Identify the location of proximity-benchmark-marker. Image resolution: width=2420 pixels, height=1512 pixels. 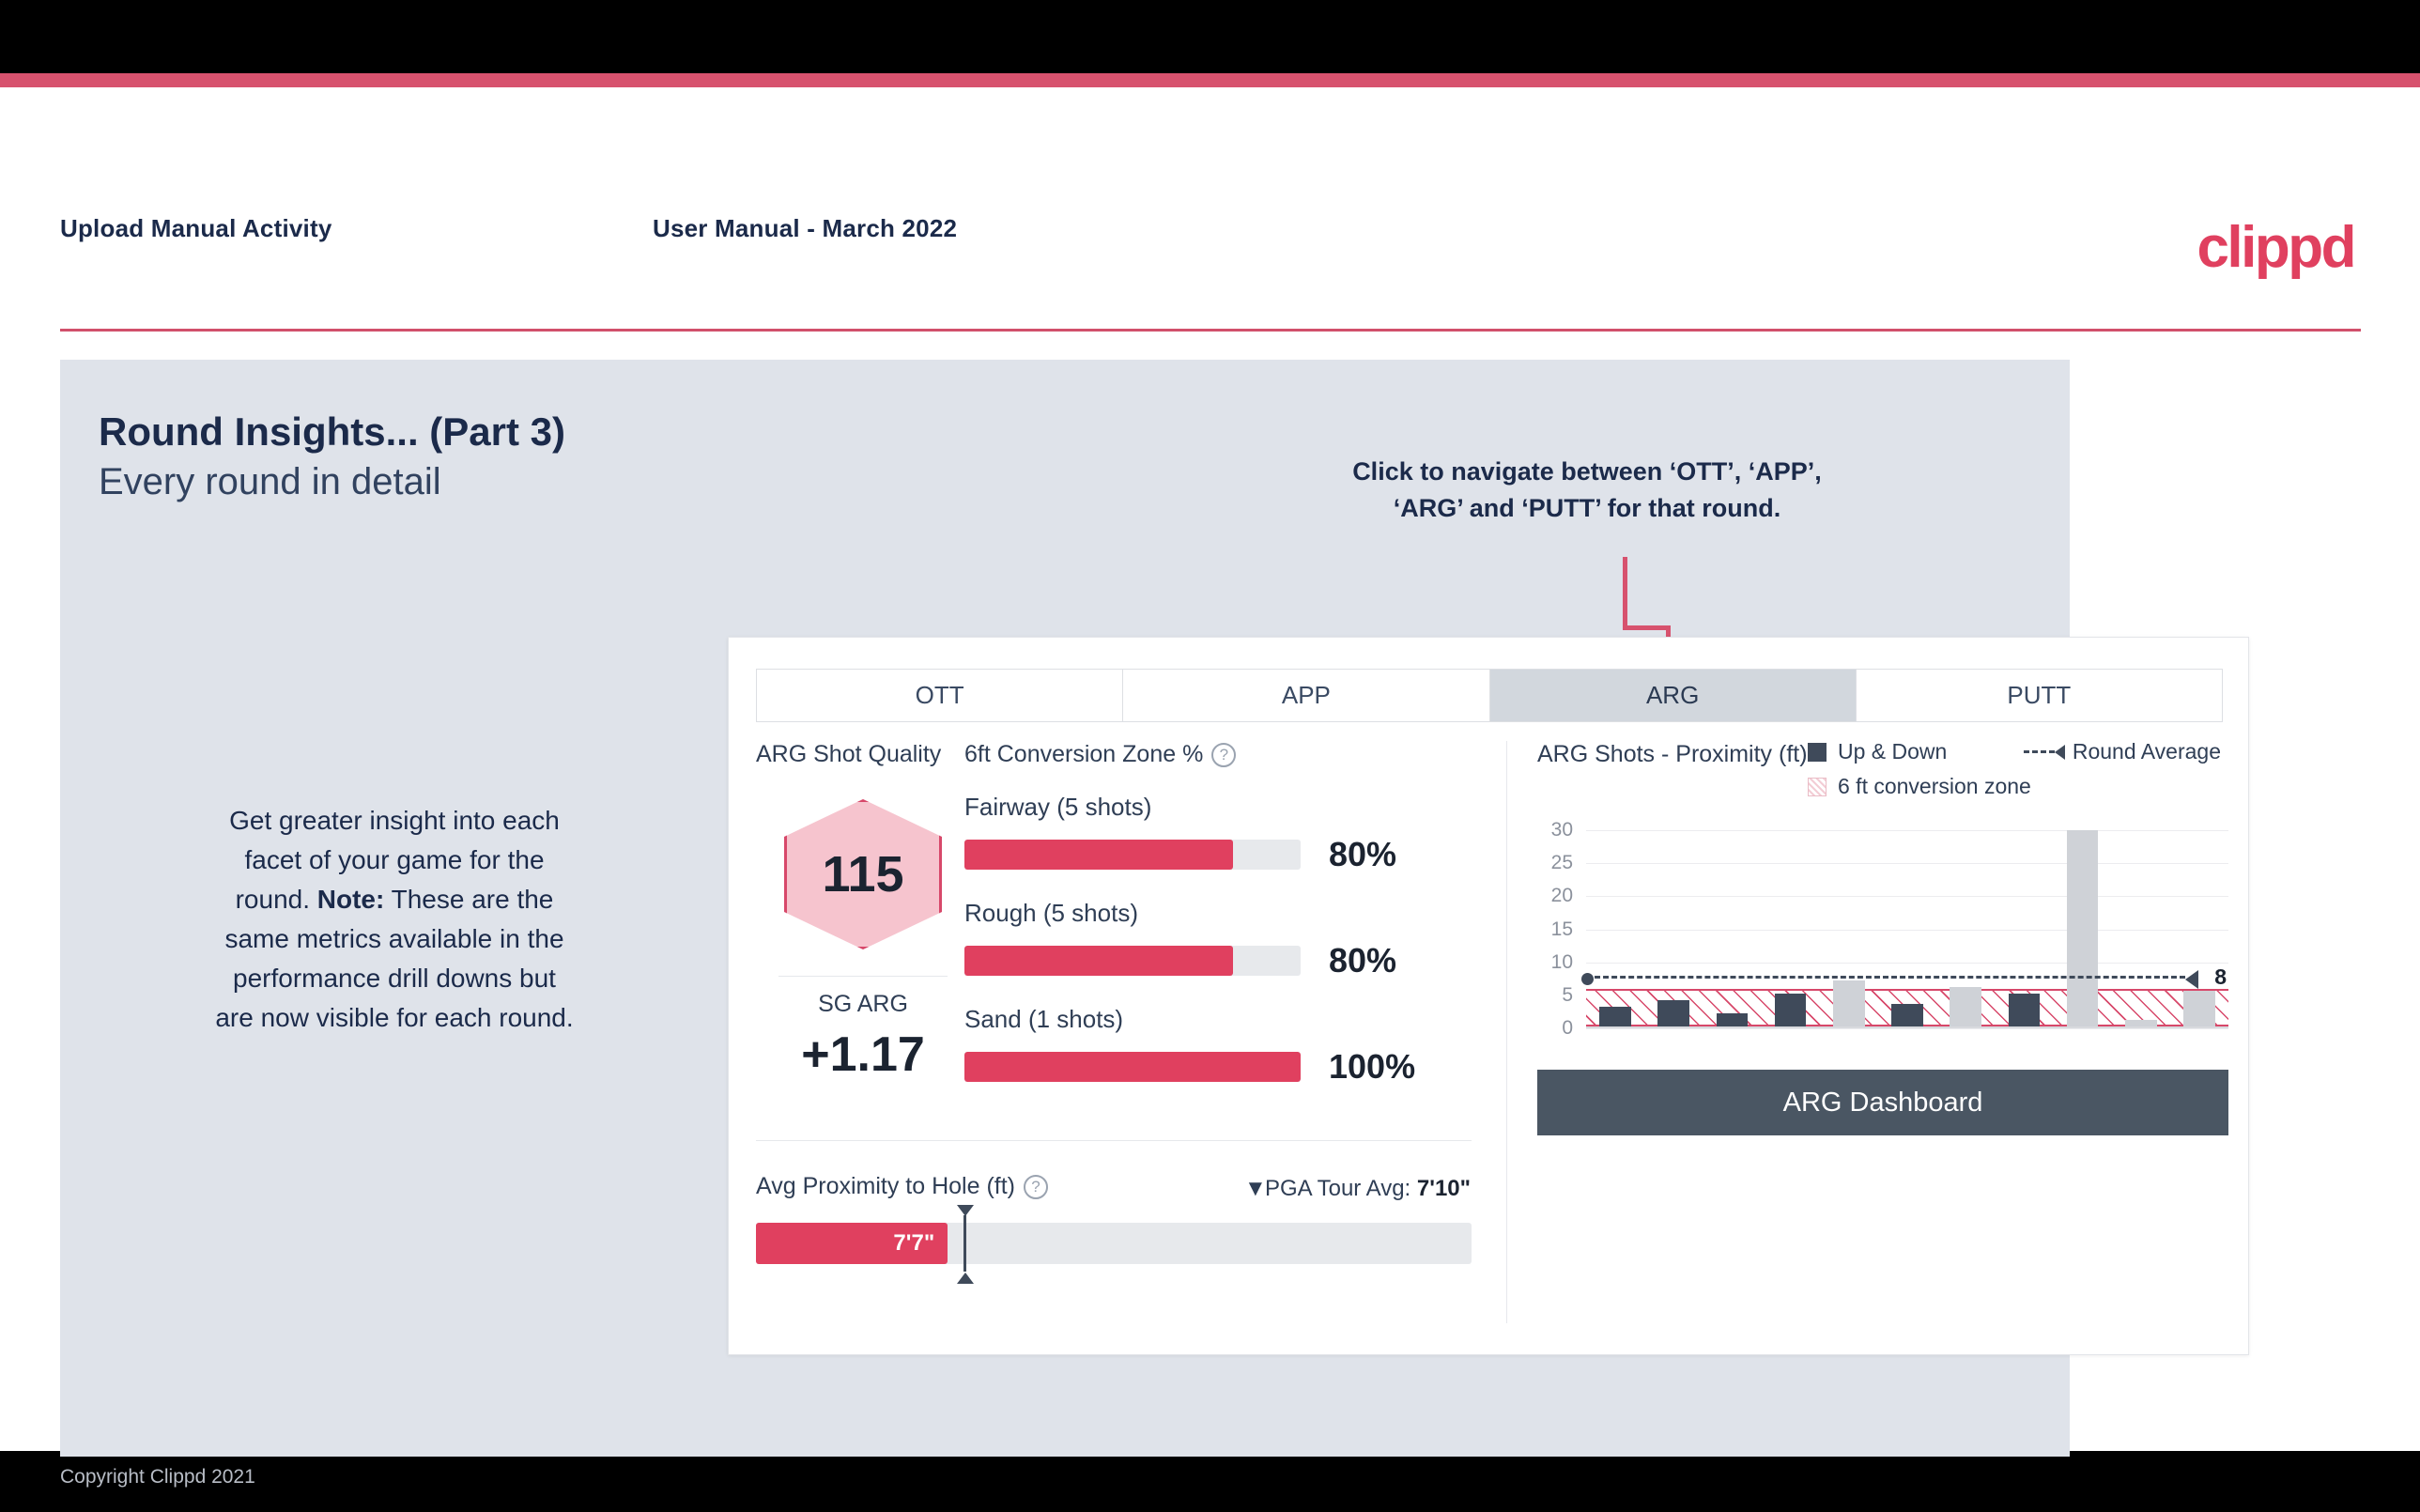
(964, 1244).